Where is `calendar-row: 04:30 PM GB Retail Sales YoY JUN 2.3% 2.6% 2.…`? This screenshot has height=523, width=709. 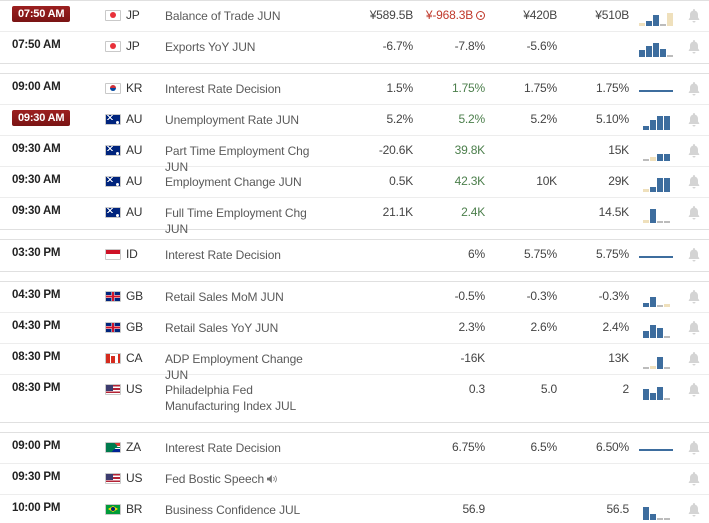
calendar-row: 04:30 PM GB Retail Sales YoY JUN 2.3% 2.6% 2.… is located at coordinates (354, 328).